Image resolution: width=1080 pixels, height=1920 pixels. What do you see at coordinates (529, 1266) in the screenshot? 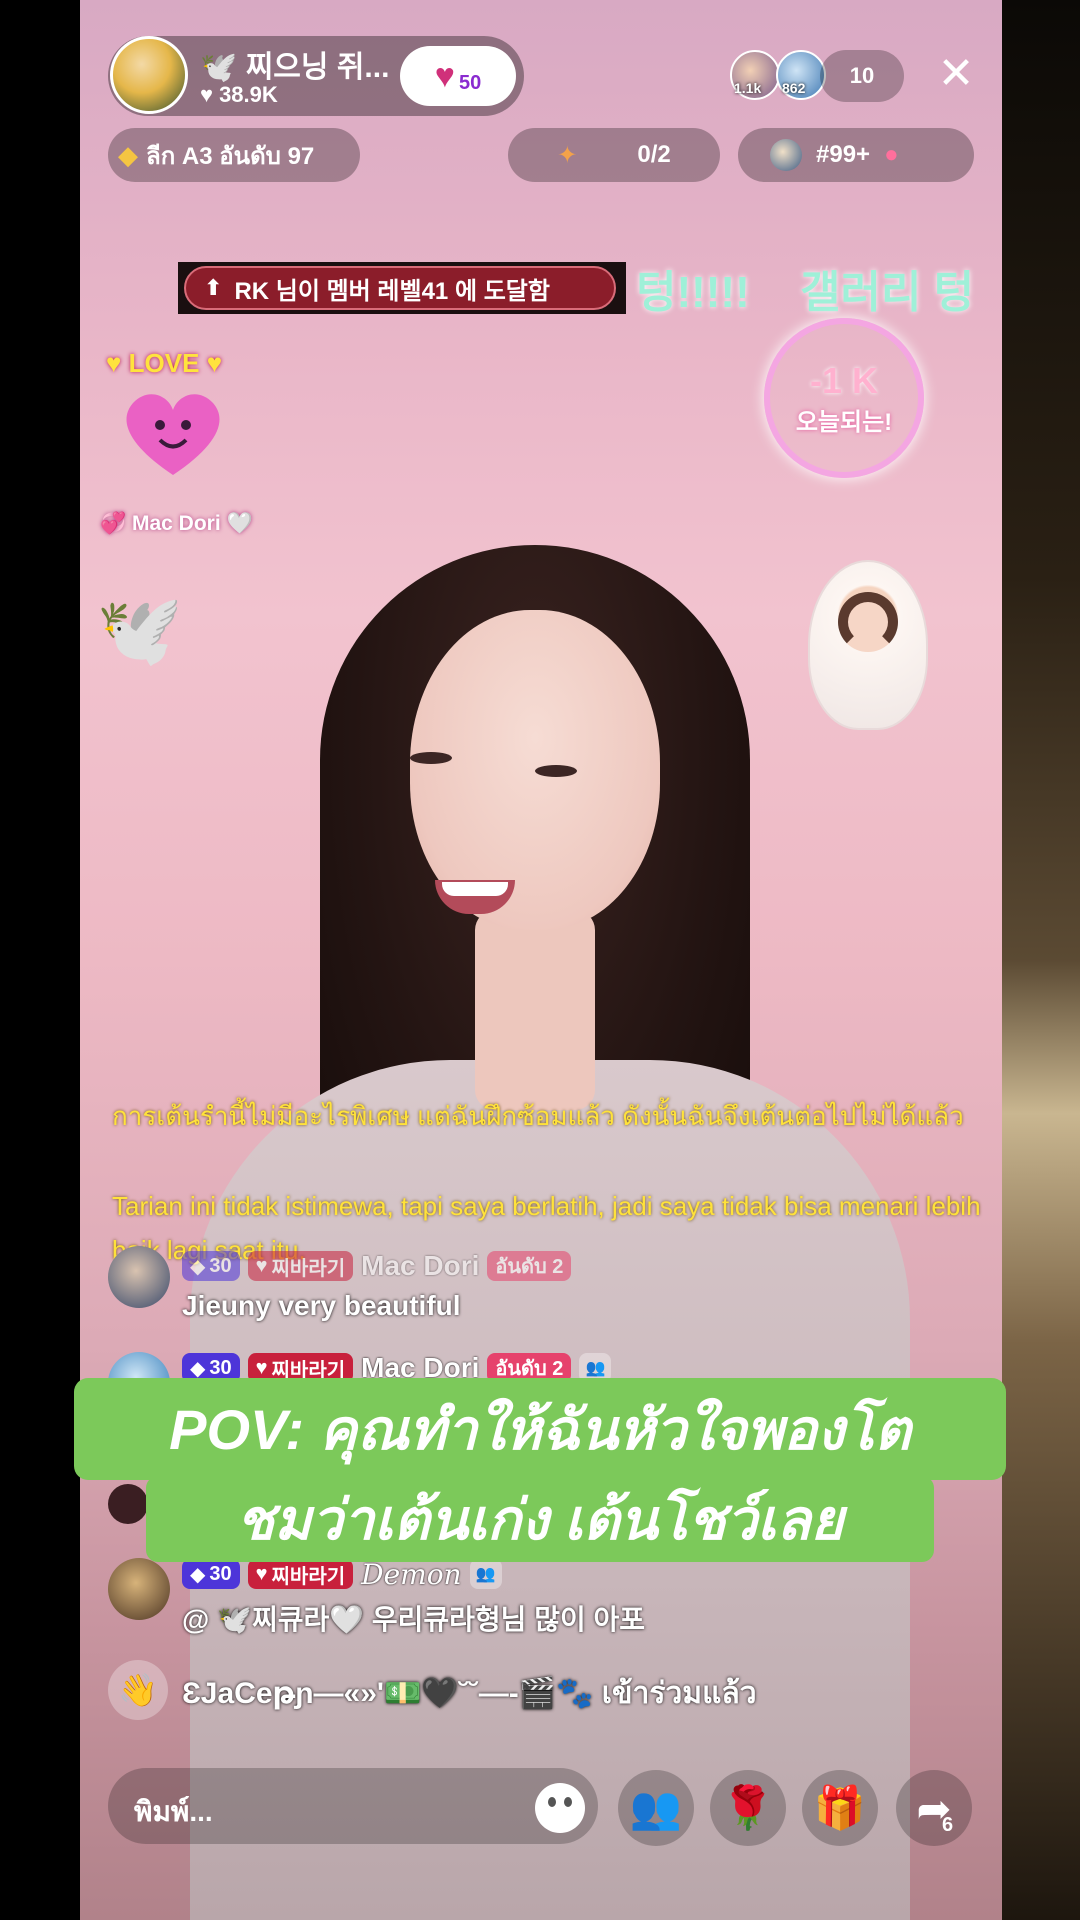
I see `rank-badge: อันดับ 2` at bounding box center [529, 1266].